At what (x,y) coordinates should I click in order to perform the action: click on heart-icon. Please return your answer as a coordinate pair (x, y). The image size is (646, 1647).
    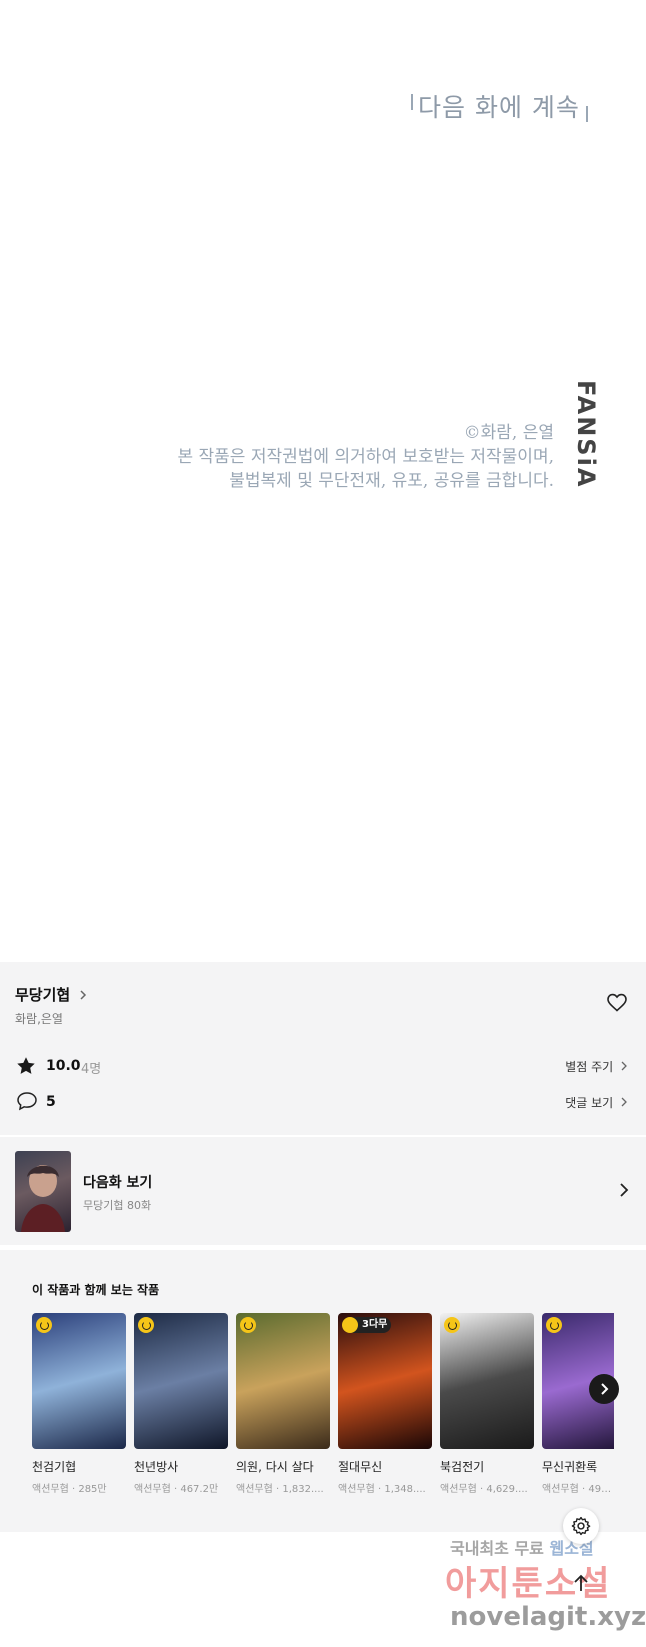
    Looking at the image, I should click on (617, 1002).